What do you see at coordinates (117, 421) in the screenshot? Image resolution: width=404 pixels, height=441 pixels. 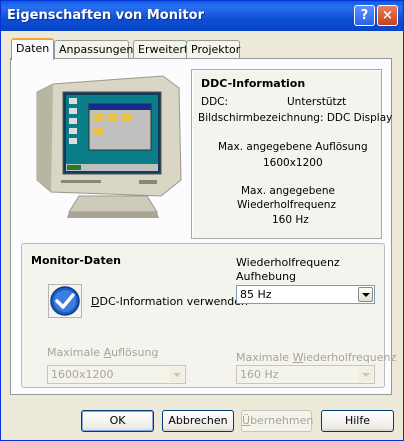 I see `ok-button: OK` at bounding box center [117, 421].